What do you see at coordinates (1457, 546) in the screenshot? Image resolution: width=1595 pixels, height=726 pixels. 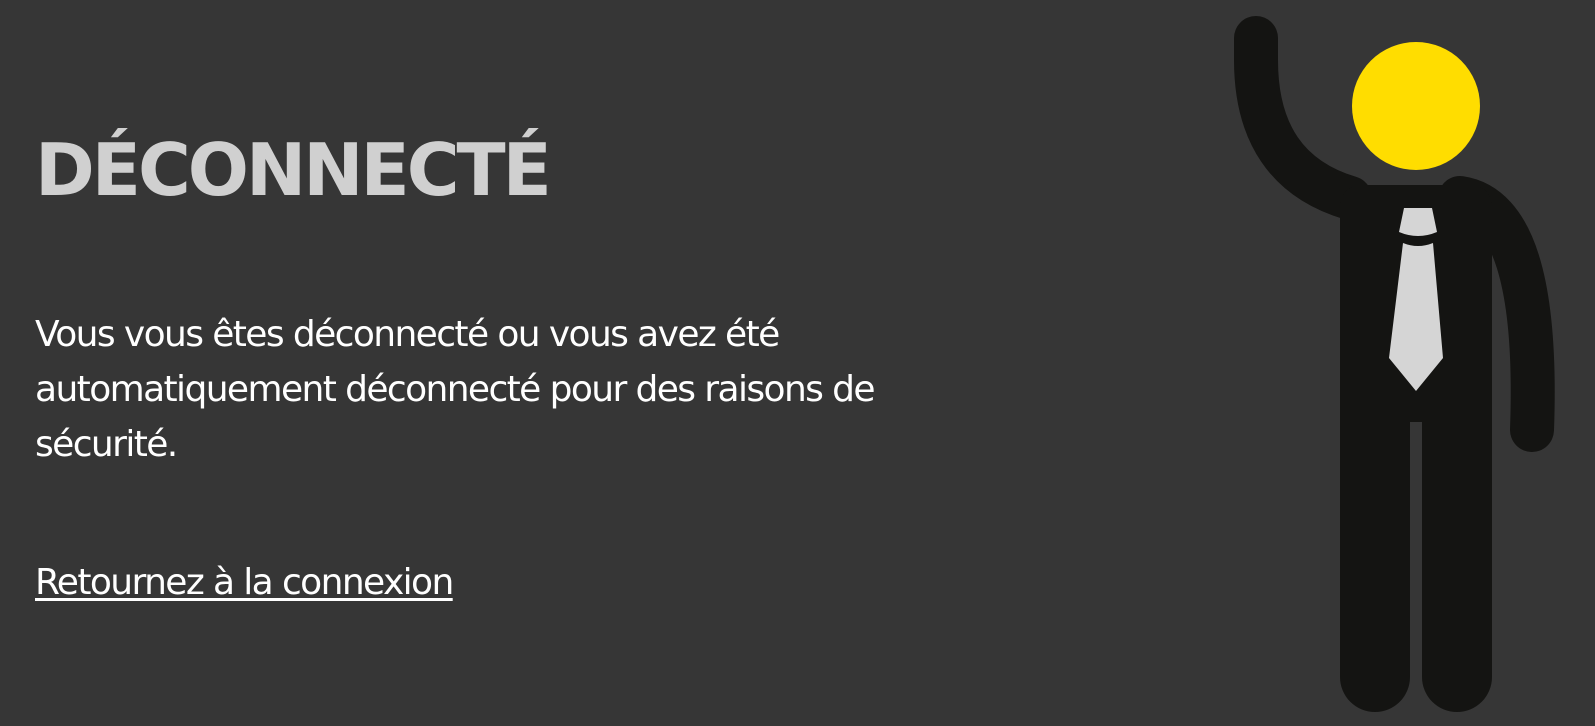 I see `right-leg` at bounding box center [1457, 546].